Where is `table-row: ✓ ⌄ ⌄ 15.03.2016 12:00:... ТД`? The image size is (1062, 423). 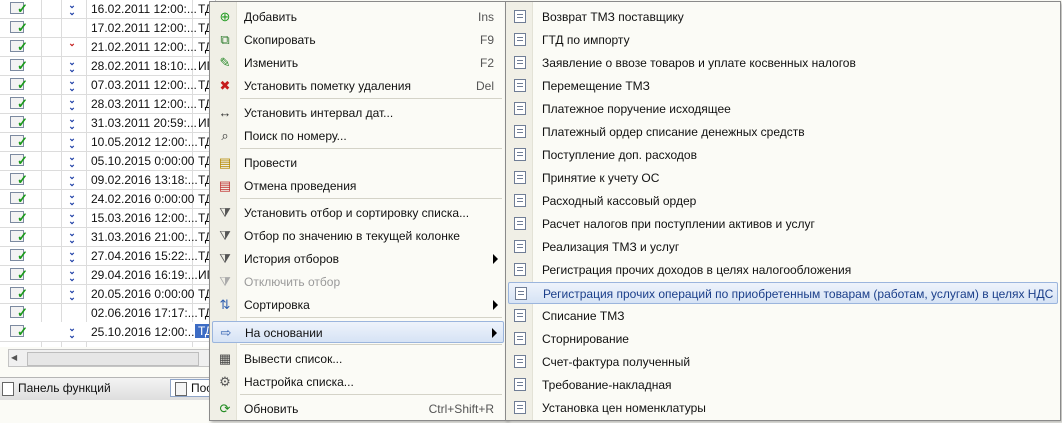 table-row: ✓ ⌄ ⌄ 15.03.2016 12:00:... ТД is located at coordinates (107, 218).